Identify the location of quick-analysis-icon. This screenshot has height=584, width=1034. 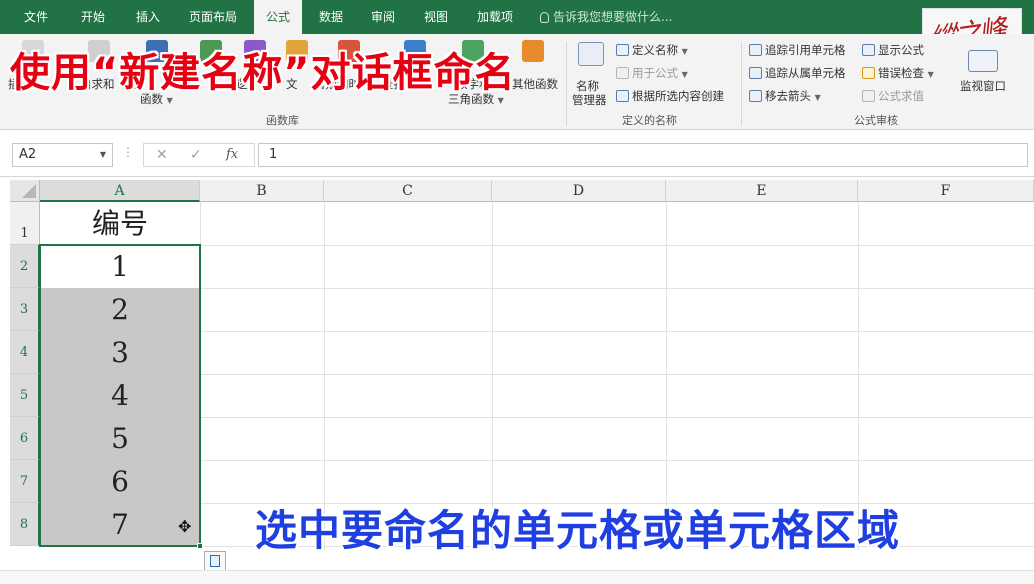
(215, 561).